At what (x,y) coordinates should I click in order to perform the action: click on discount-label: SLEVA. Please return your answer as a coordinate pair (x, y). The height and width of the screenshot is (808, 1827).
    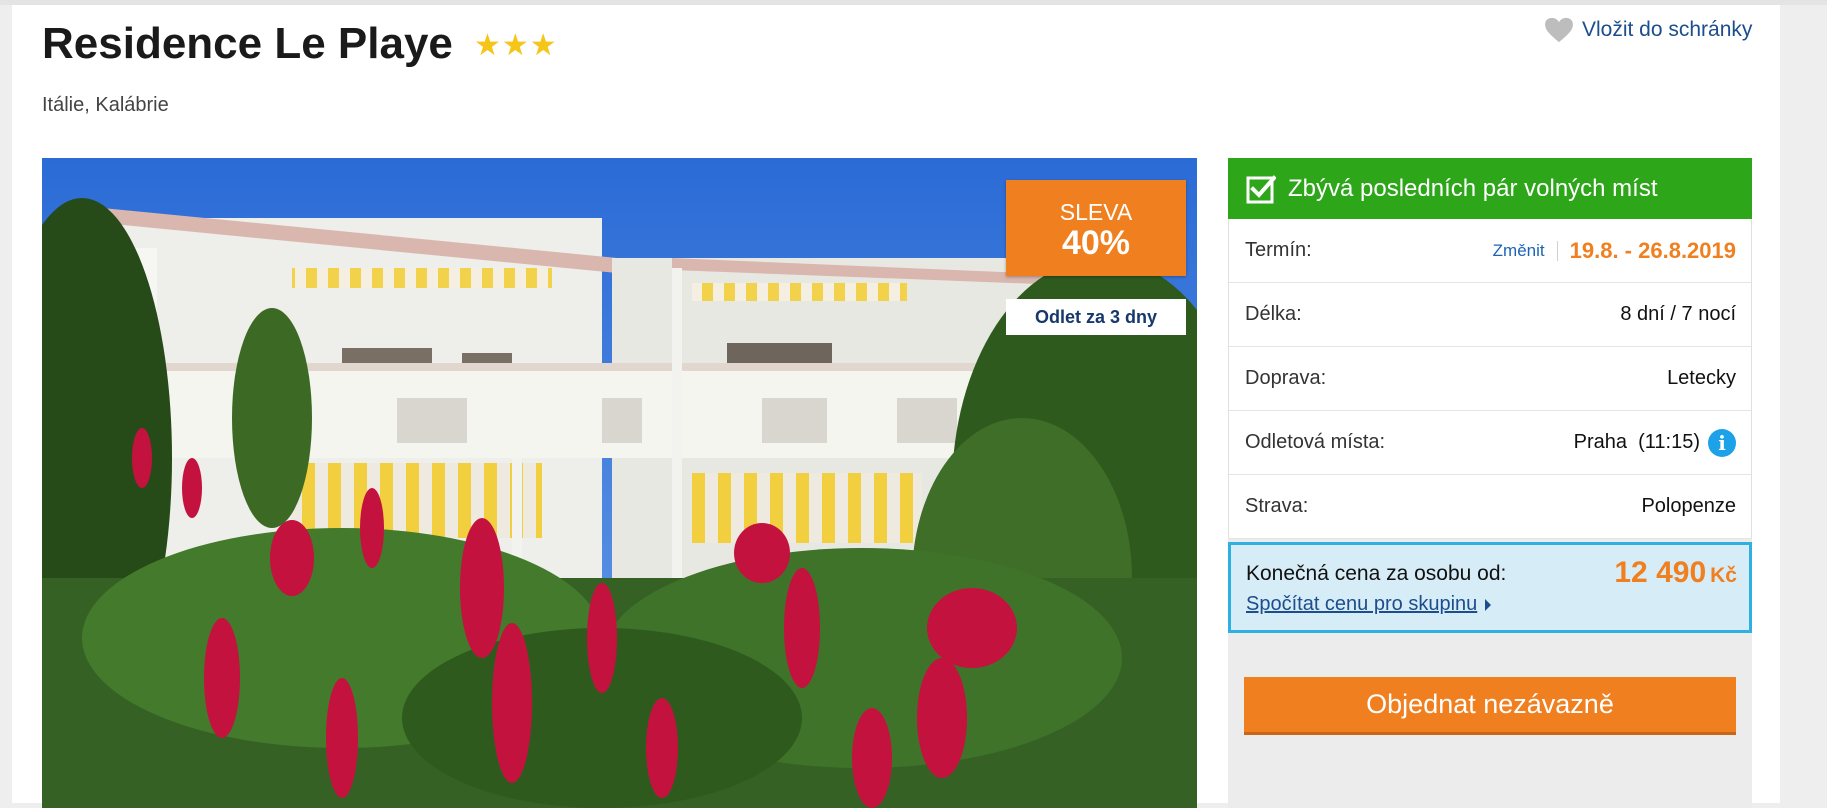
    Looking at the image, I should click on (1096, 212).